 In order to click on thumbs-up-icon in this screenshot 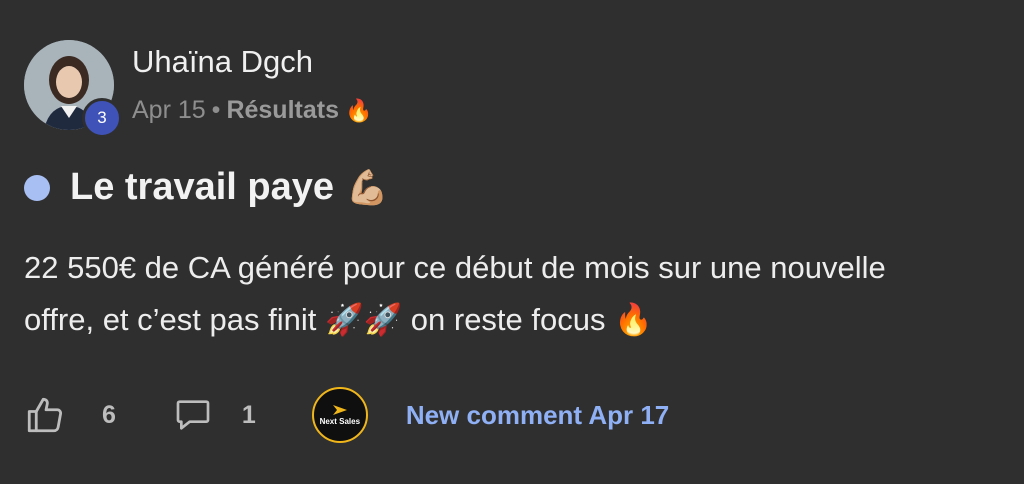, I will do `click(45, 415)`.